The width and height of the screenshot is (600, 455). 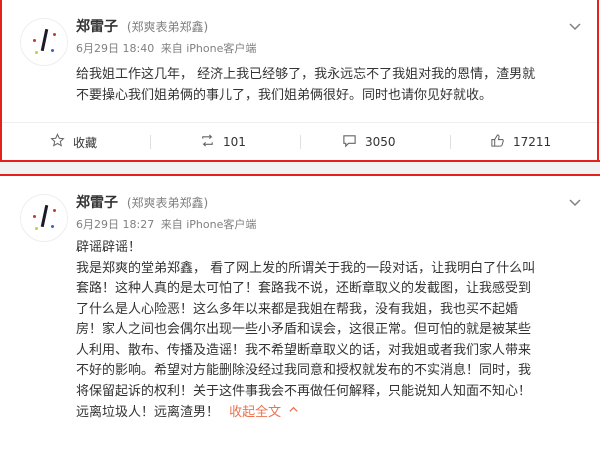 I want to click on post-text-line: 人利用、散布、传播及造谣！我不希望断章取义的话，对我姐或者我们家人带来, so click(x=304, y=350).